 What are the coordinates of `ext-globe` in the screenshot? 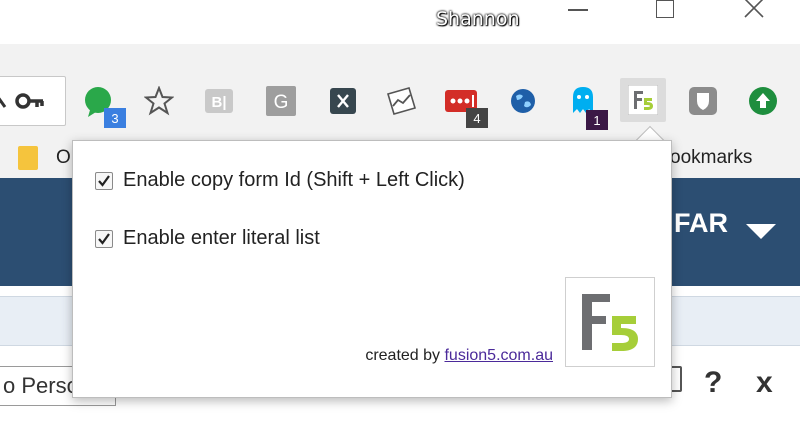 It's located at (523, 101).